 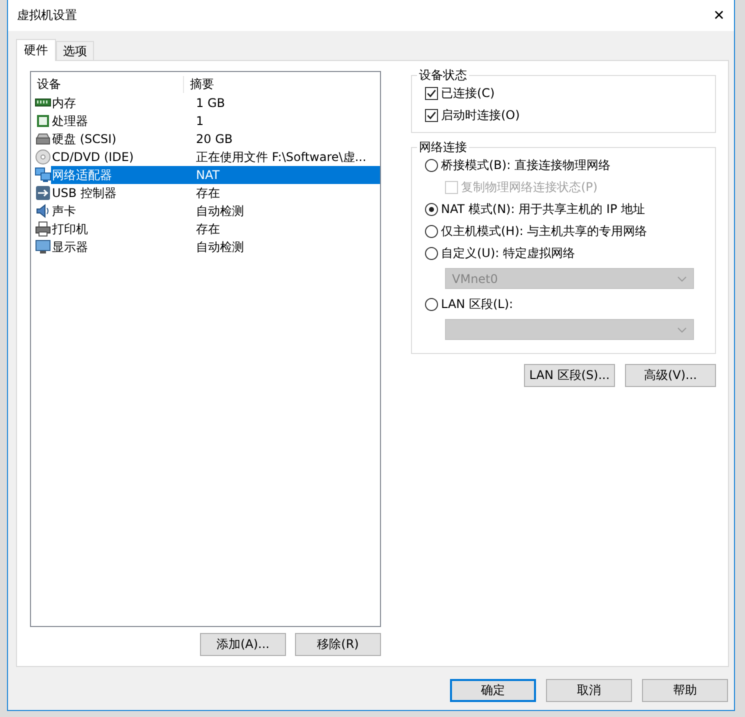 I want to click on checkbox-label: 启动时连接(O), so click(x=480, y=115).